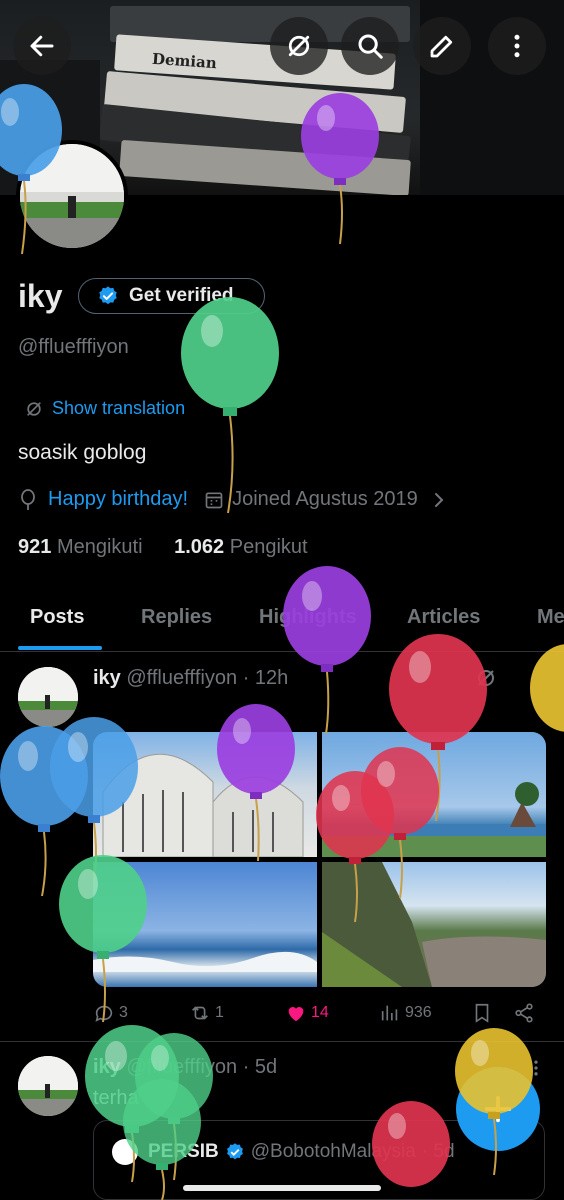  I want to click on translate-off-icon, so click(299, 46).